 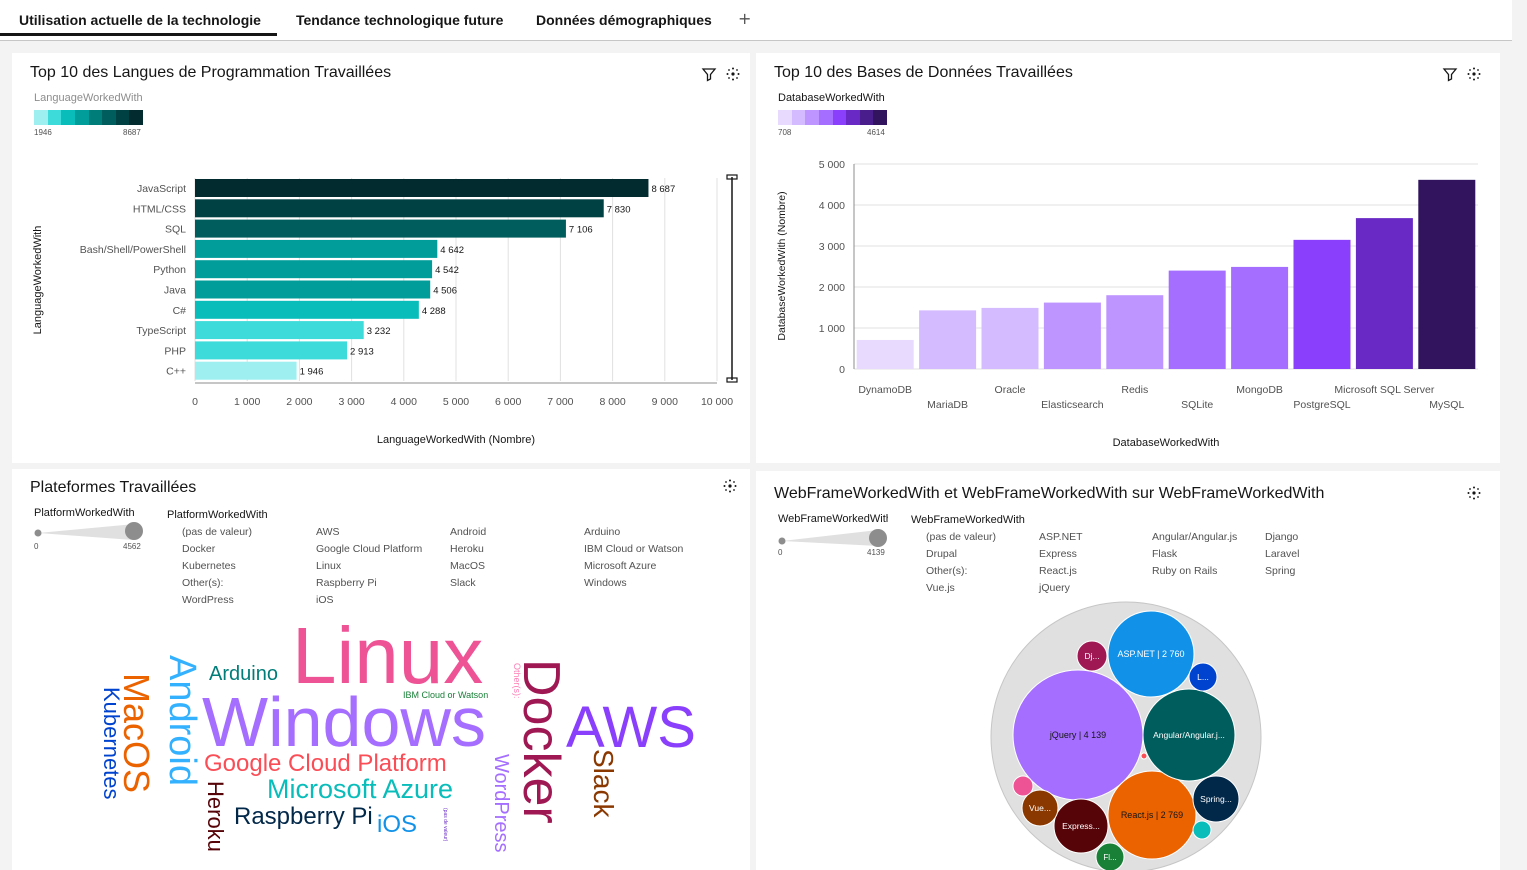 What do you see at coordinates (603, 783) in the screenshot?
I see `word-cloud-term: Slack` at bounding box center [603, 783].